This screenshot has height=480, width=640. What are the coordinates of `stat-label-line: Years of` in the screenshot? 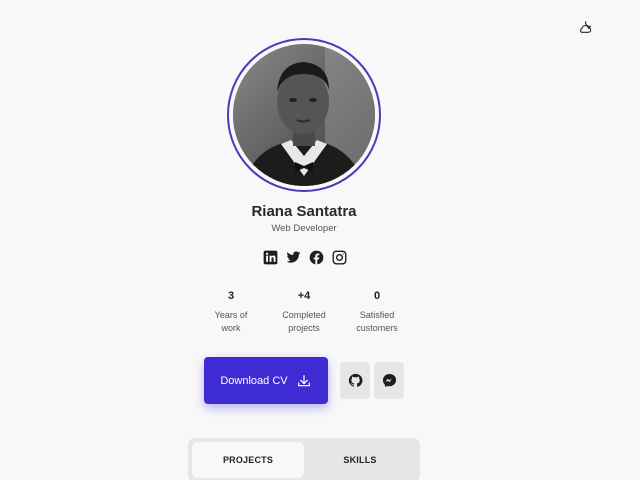 It's located at (231, 315).